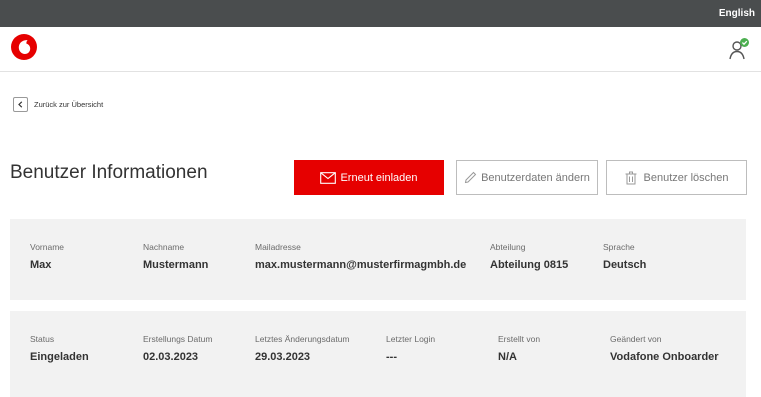 The image size is (761, 397). Describe the element at coordinates (391, 357) in the screenshot. I see `last-login-value: ---` at that location.